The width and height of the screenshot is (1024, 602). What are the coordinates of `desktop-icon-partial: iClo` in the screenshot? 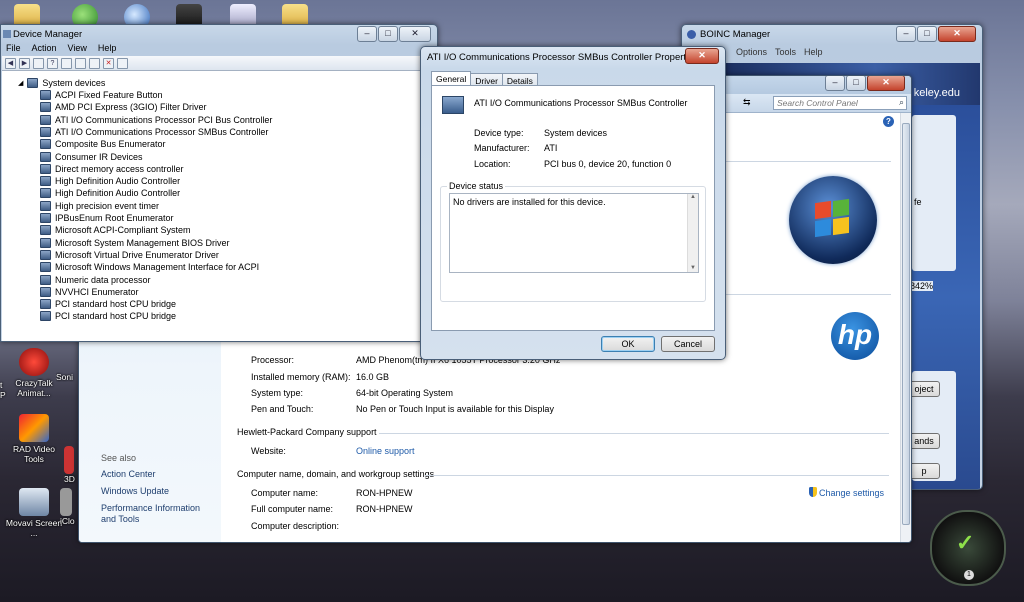 It's located at (70, 507).